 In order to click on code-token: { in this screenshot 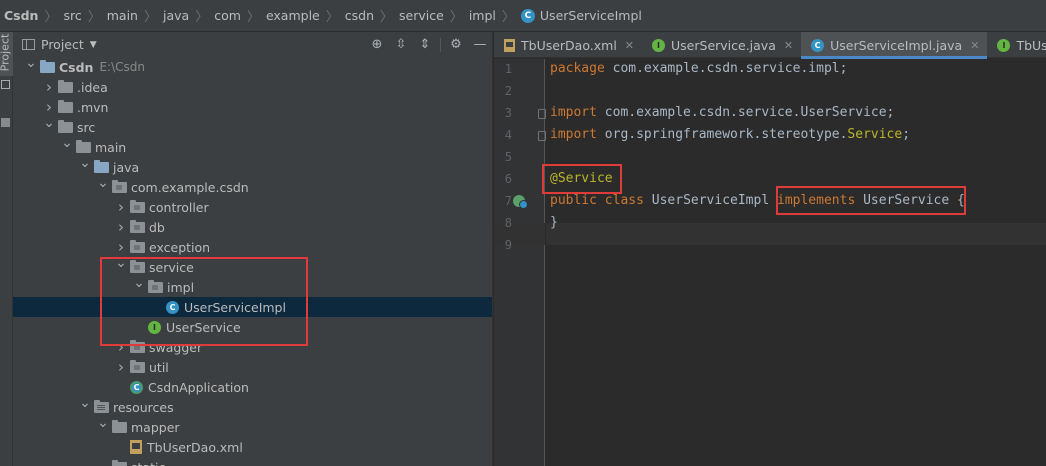, I will do `click(957, 200)`.